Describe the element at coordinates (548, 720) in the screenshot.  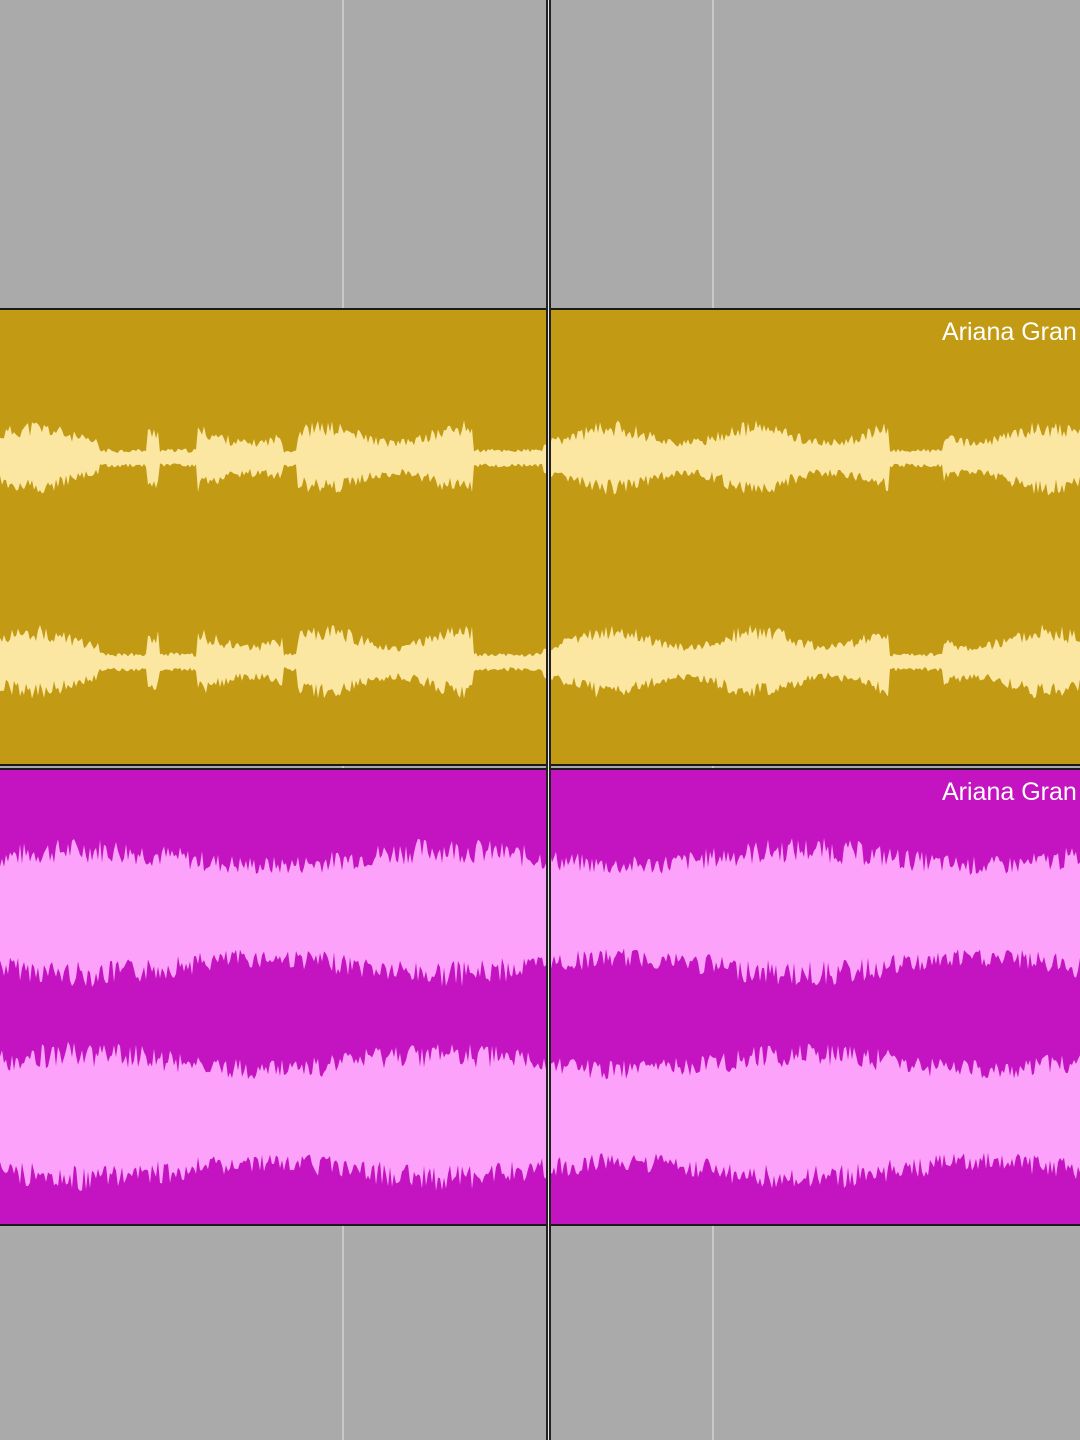
I see `playhead` at that location.